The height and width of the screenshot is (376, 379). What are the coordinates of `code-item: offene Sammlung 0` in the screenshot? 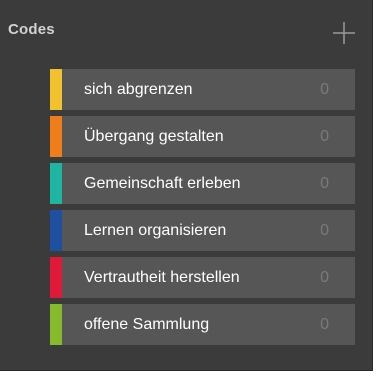 It's located at (202, 324).